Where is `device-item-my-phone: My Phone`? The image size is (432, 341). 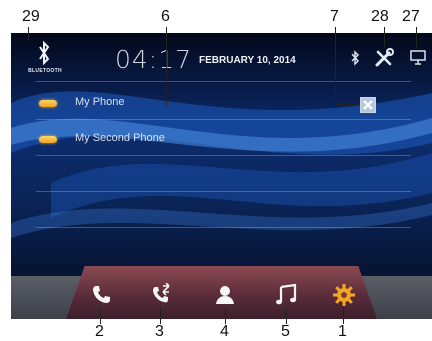 device-item-my-phone: My Phone is located at coordinates (189, 104).